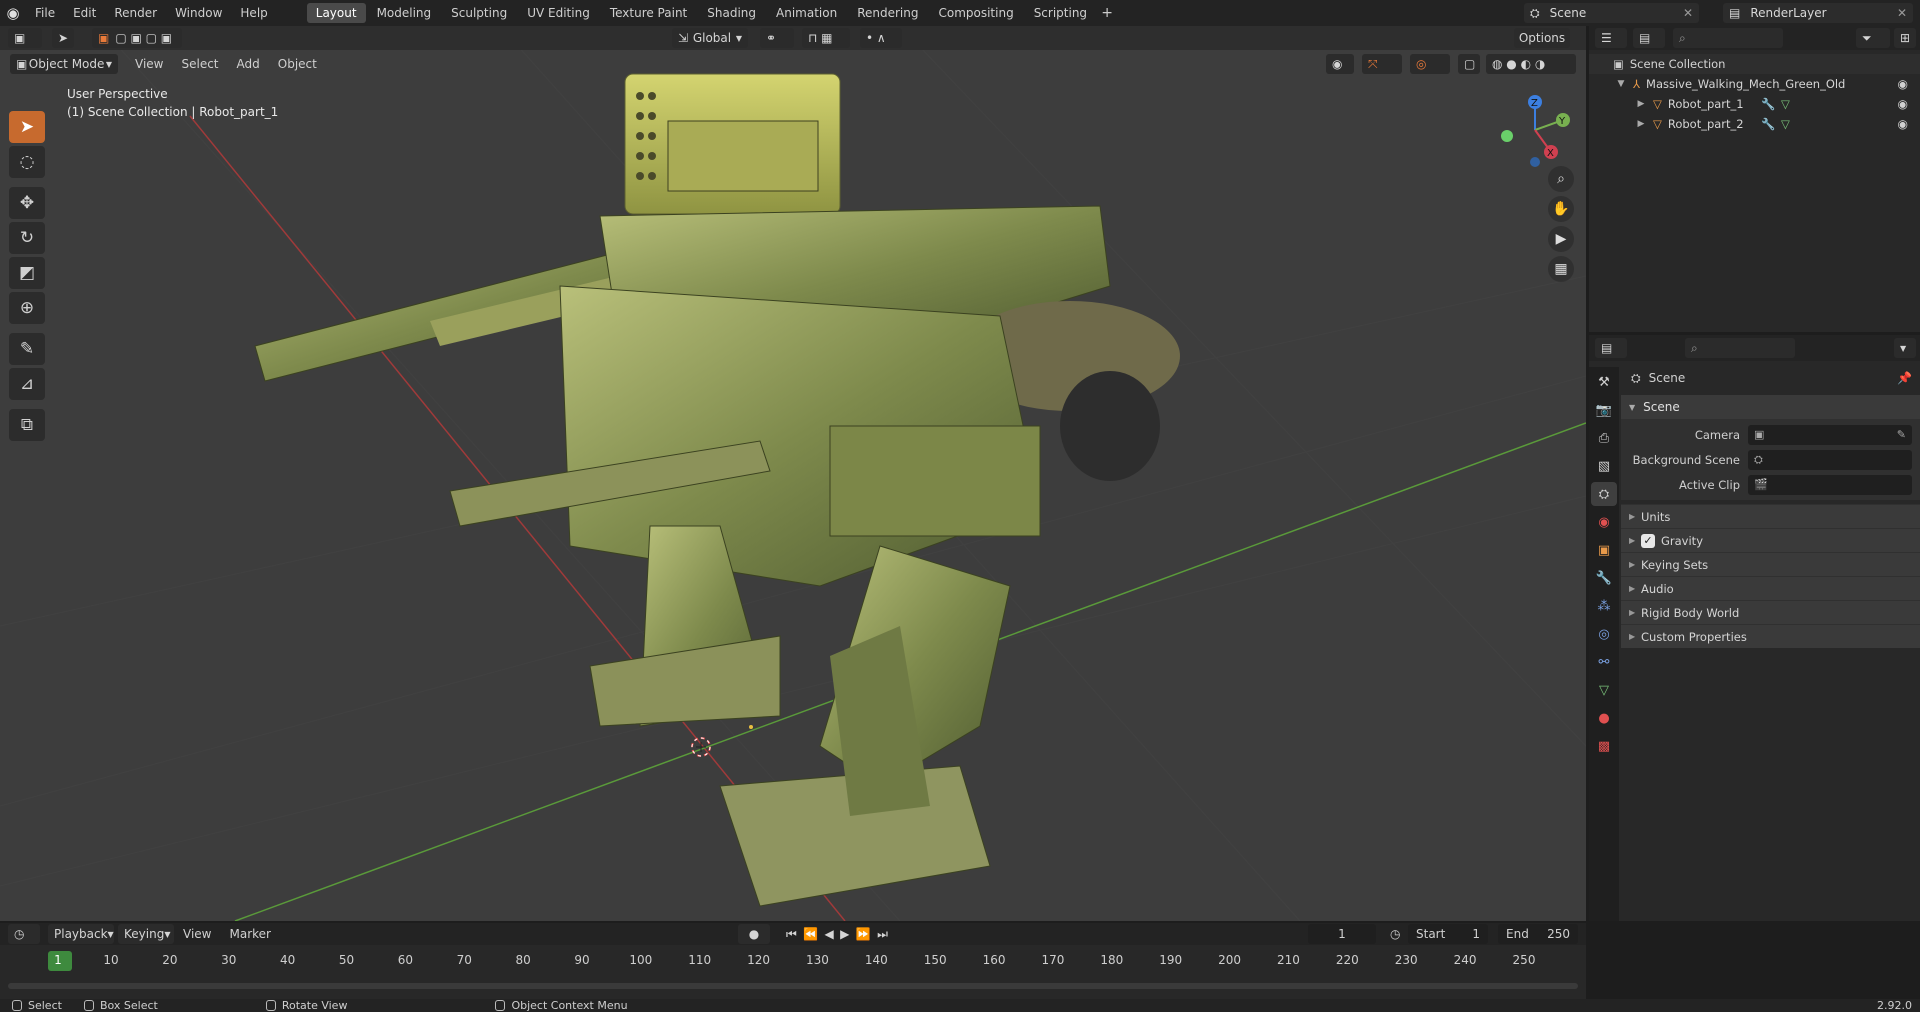 Image resolution: width=1920 pixels, height=1012 pixels. I want to click on pin-icon: 📌, so click(1904, 378).